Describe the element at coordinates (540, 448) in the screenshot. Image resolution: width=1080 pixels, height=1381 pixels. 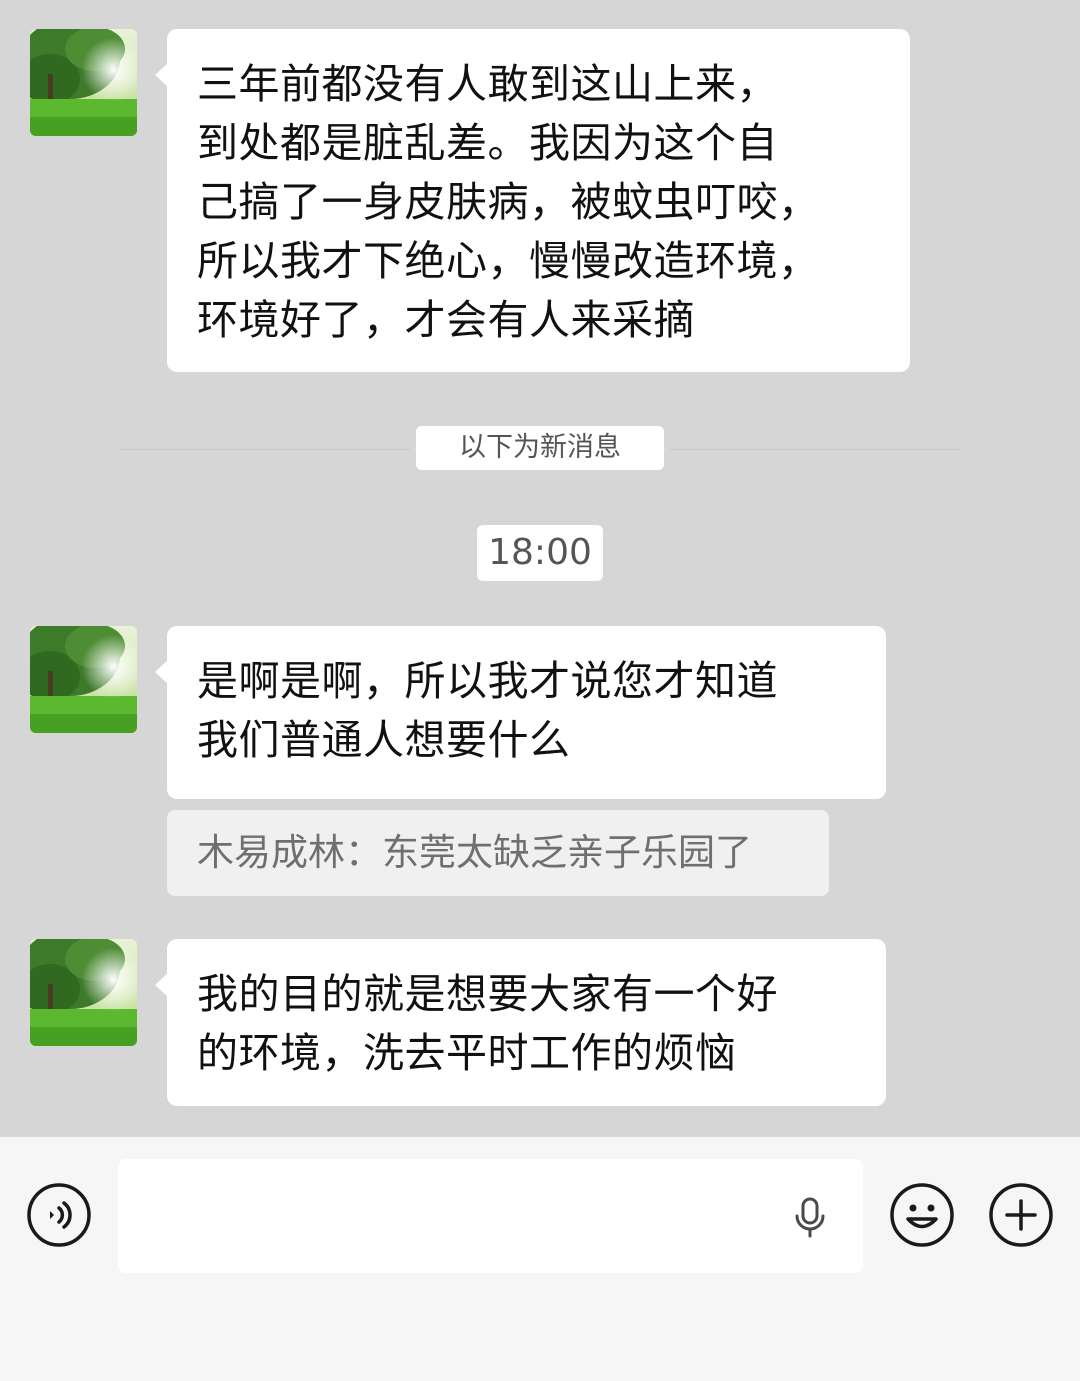
I see `new-messages-divider: 以下为新消息` at that location.